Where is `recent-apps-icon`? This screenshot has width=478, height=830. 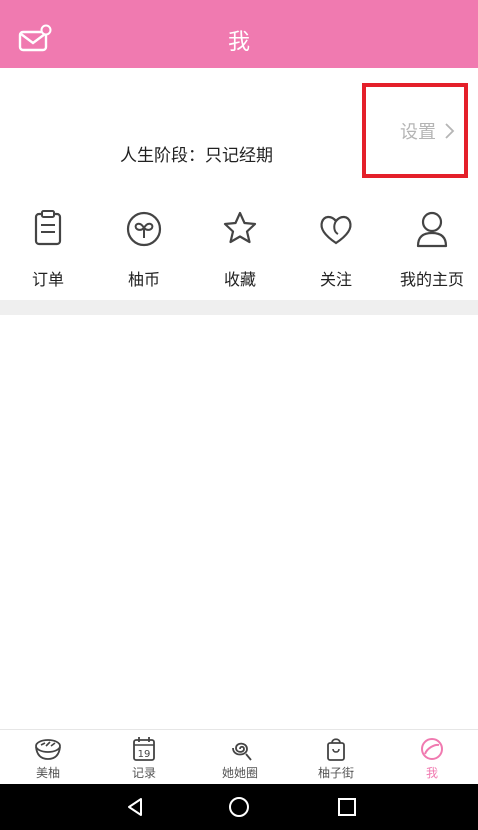 recent-apps-icon is located at coordinates (347, 807).